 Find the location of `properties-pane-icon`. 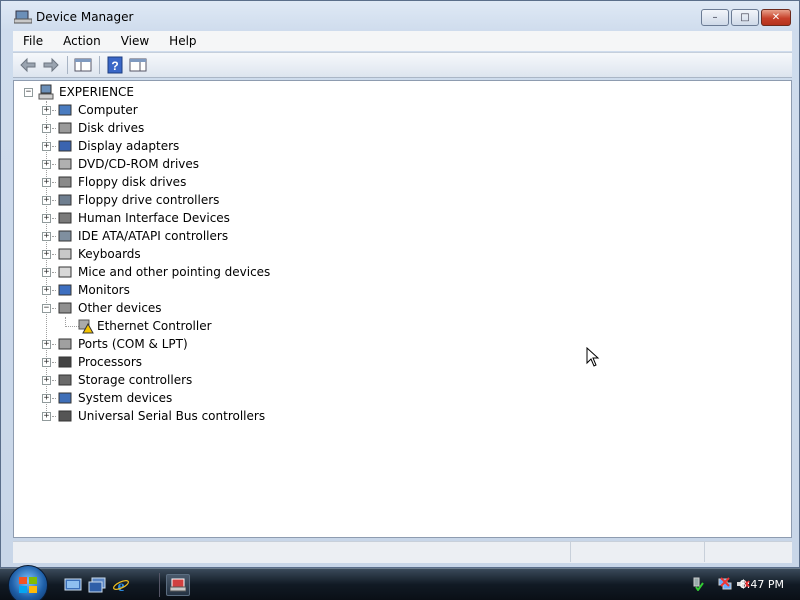

properties-pane-icon is located at coordinates (138, 65).